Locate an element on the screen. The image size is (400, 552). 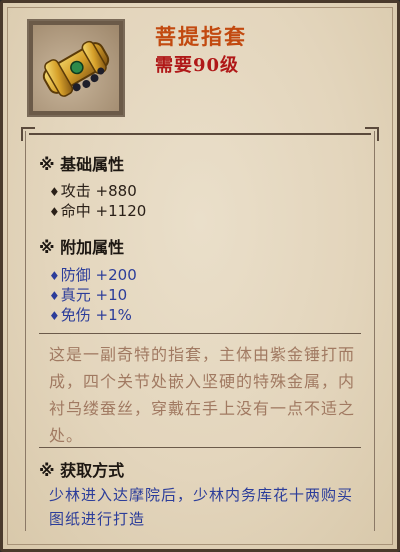
description-top-divider is located at coordinates (200, 333).